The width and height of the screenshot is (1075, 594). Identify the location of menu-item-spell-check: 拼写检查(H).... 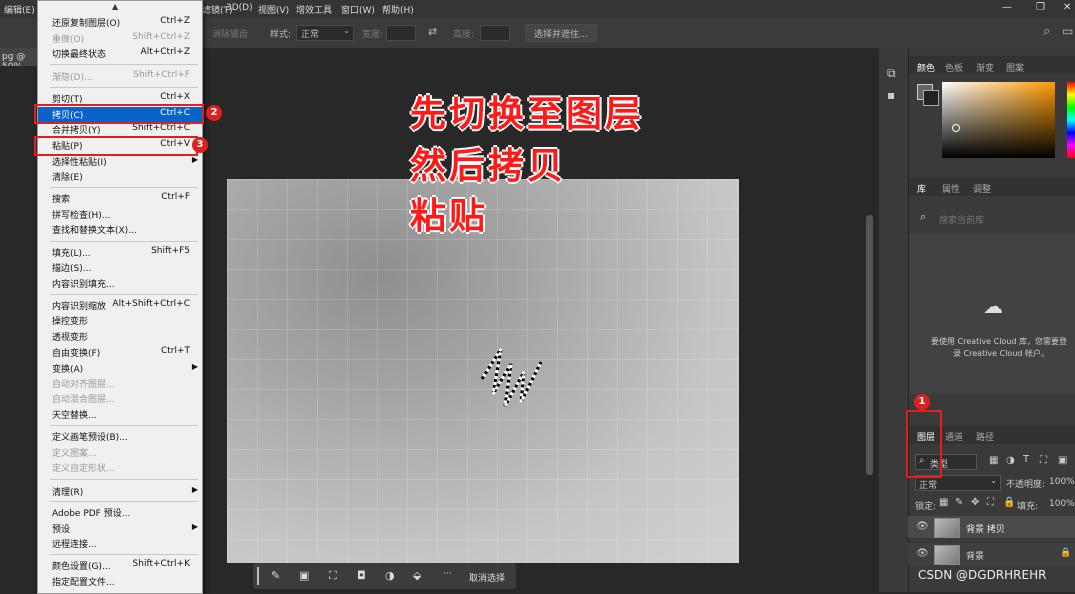
(120, 214).